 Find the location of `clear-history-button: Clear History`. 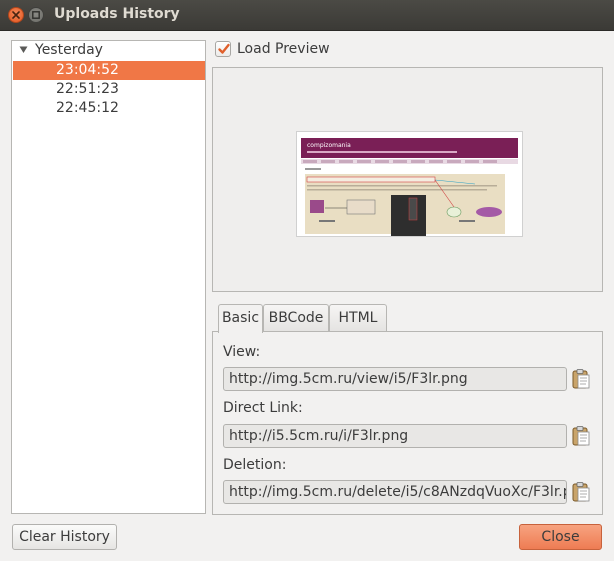

clear-history-button: Clear History is located at coordinates (64, 537).